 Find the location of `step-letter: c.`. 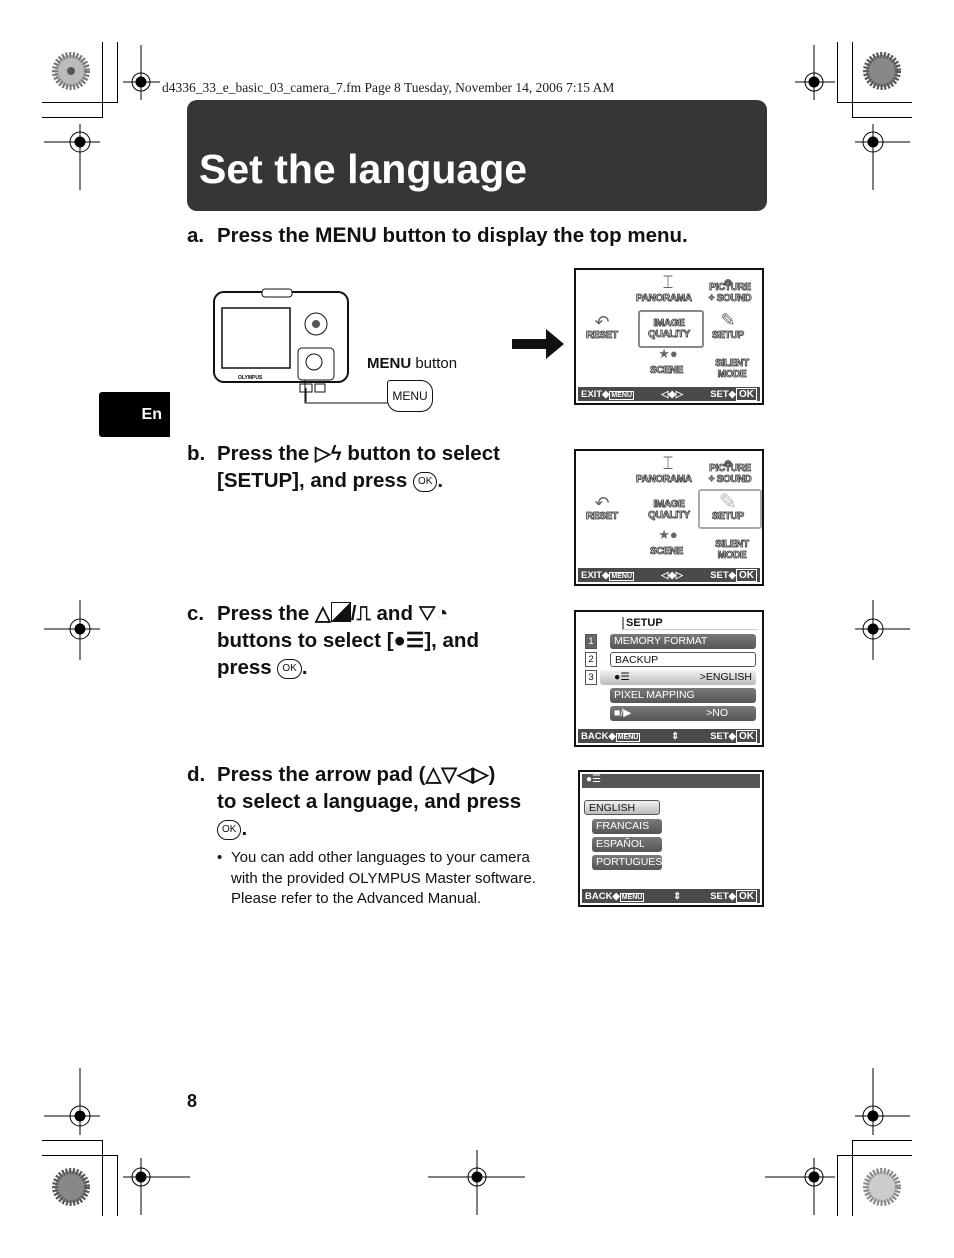

step-letter: c. is located at coordinates (196, 613).